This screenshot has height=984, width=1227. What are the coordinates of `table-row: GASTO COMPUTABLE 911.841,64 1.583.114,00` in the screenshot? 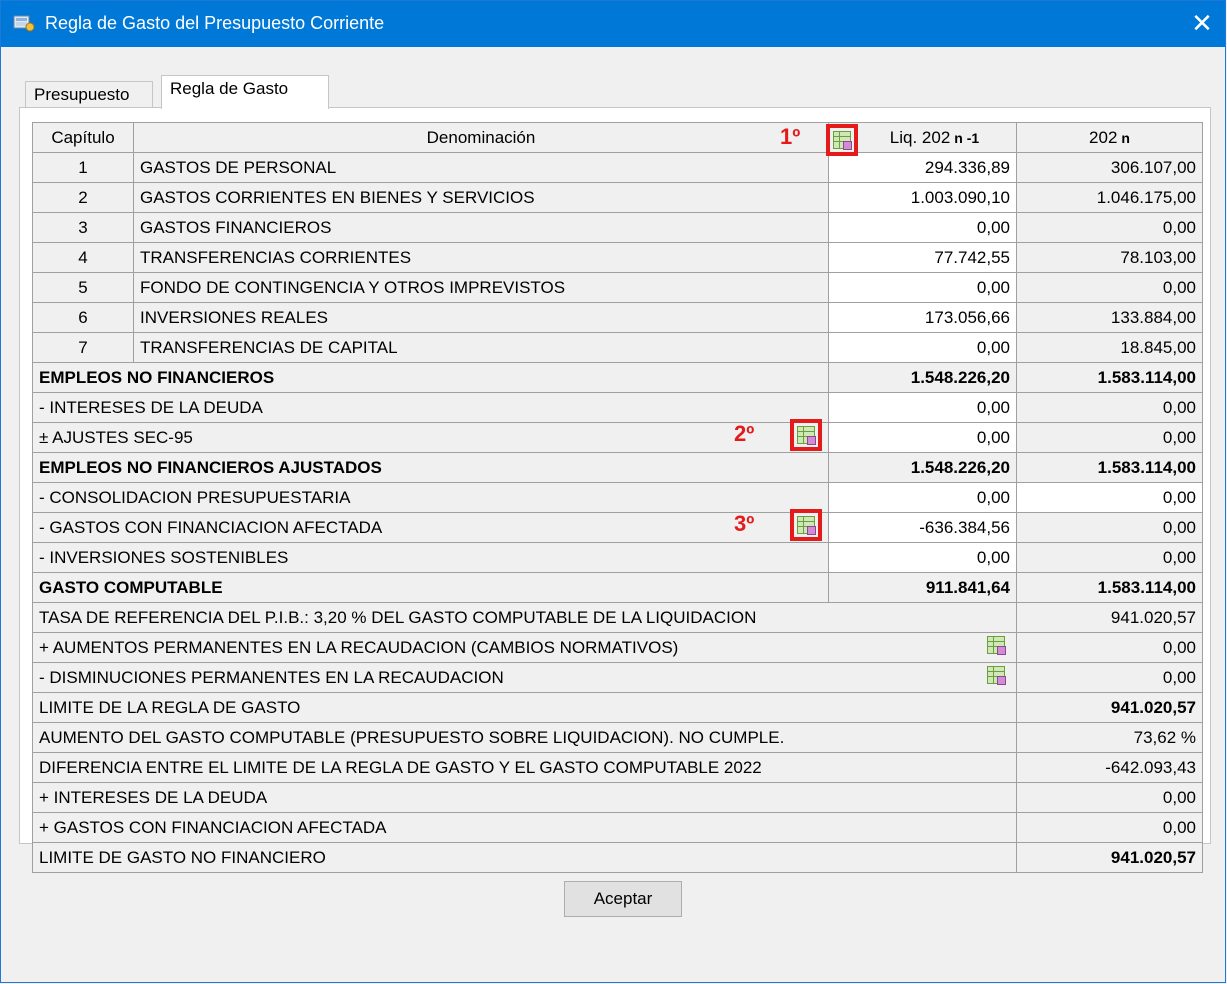 It's located at (617, 587).